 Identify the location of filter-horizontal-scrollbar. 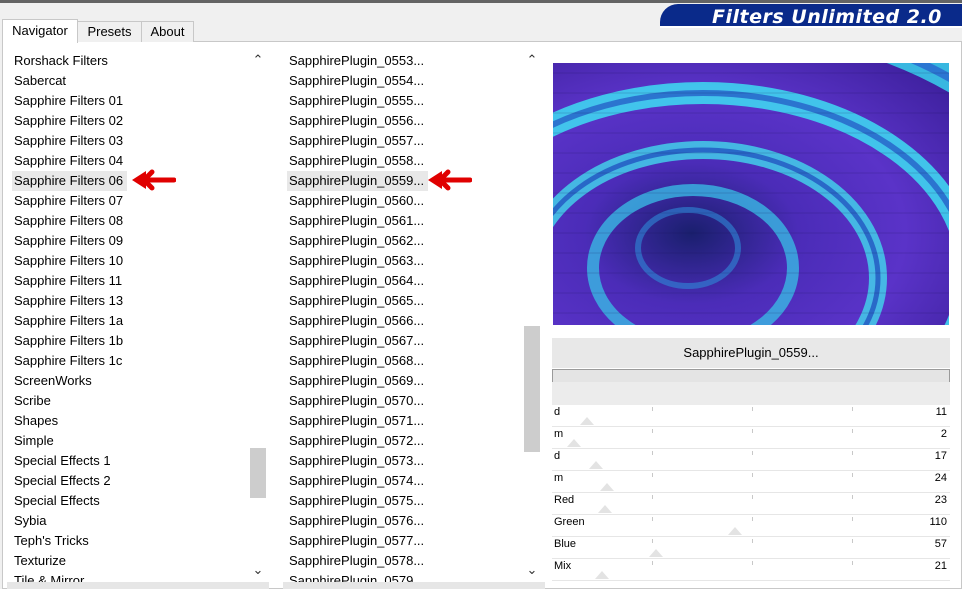
(414, 585).